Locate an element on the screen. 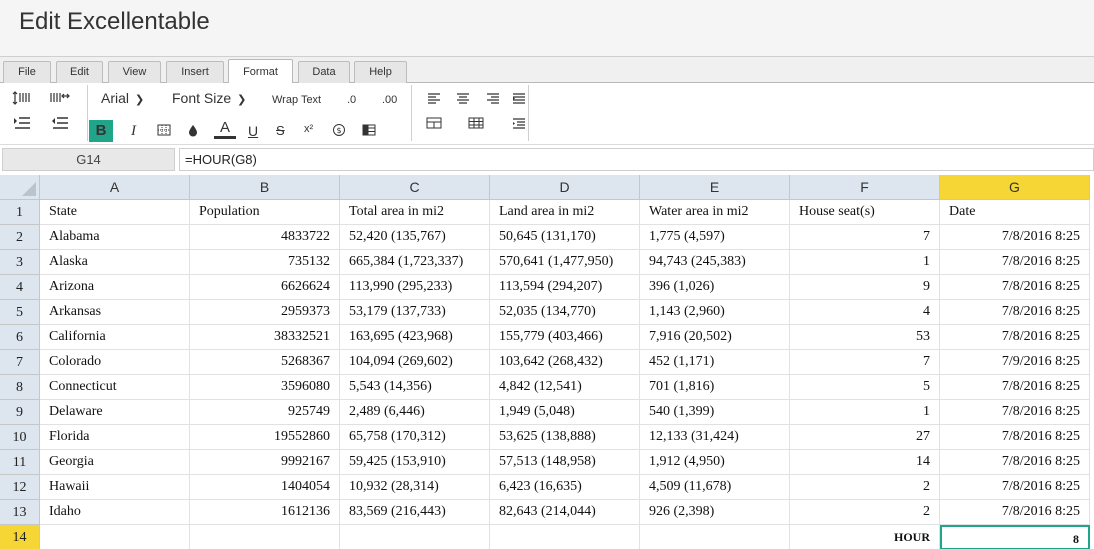  select-all-corner is located at coordinates (20, 187).